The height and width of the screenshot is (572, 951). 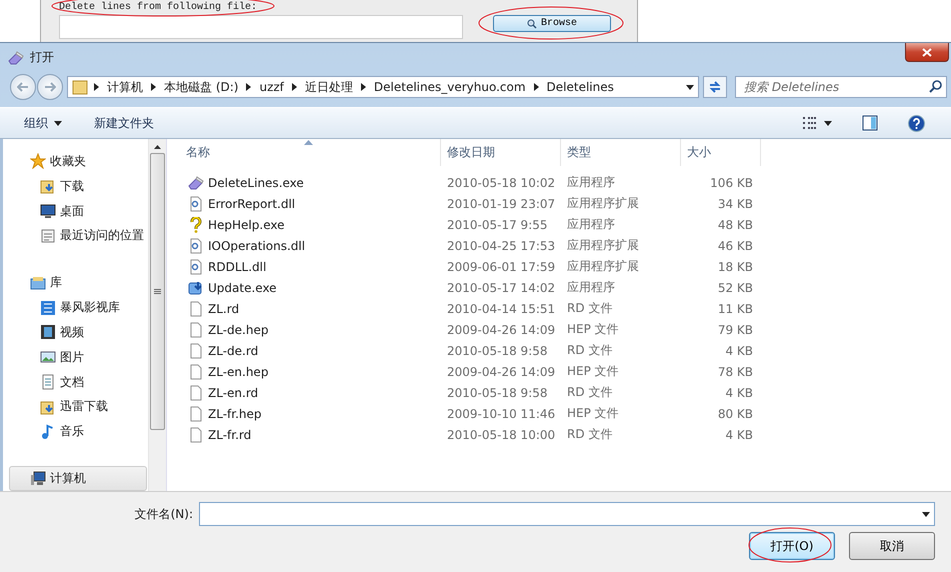 What do you see at coordinates (308, 142) in the screenshot?
I see `sort-arrow-icon` at bounding box center [308, 142].